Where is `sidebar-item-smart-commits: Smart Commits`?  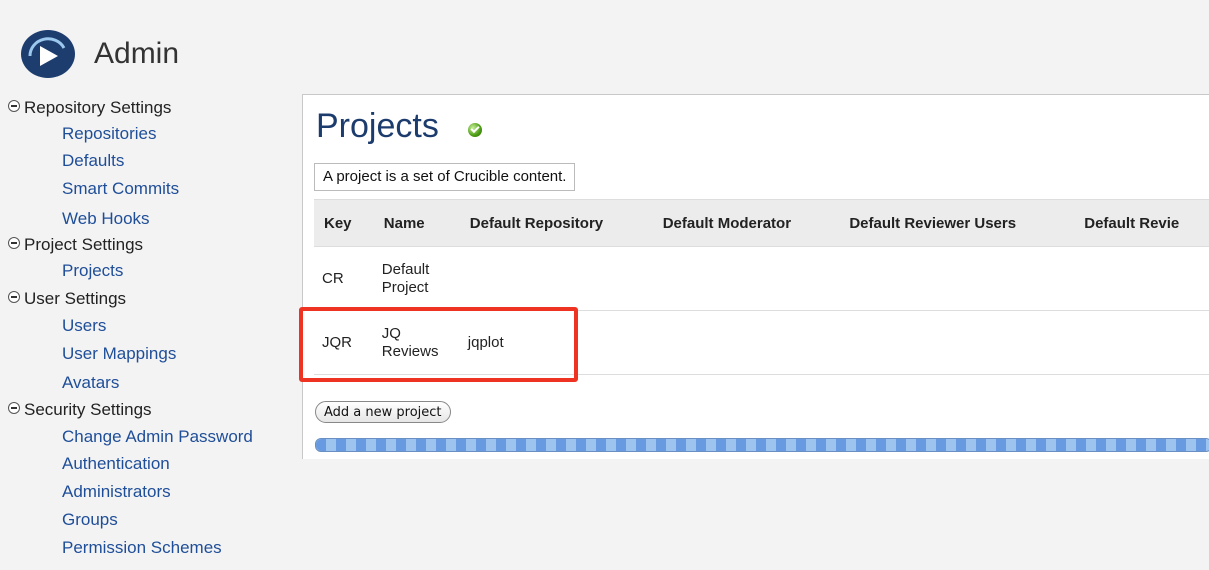
sidebar-item-smart-commits: Smart Commits is located at coordinates (120, 189).